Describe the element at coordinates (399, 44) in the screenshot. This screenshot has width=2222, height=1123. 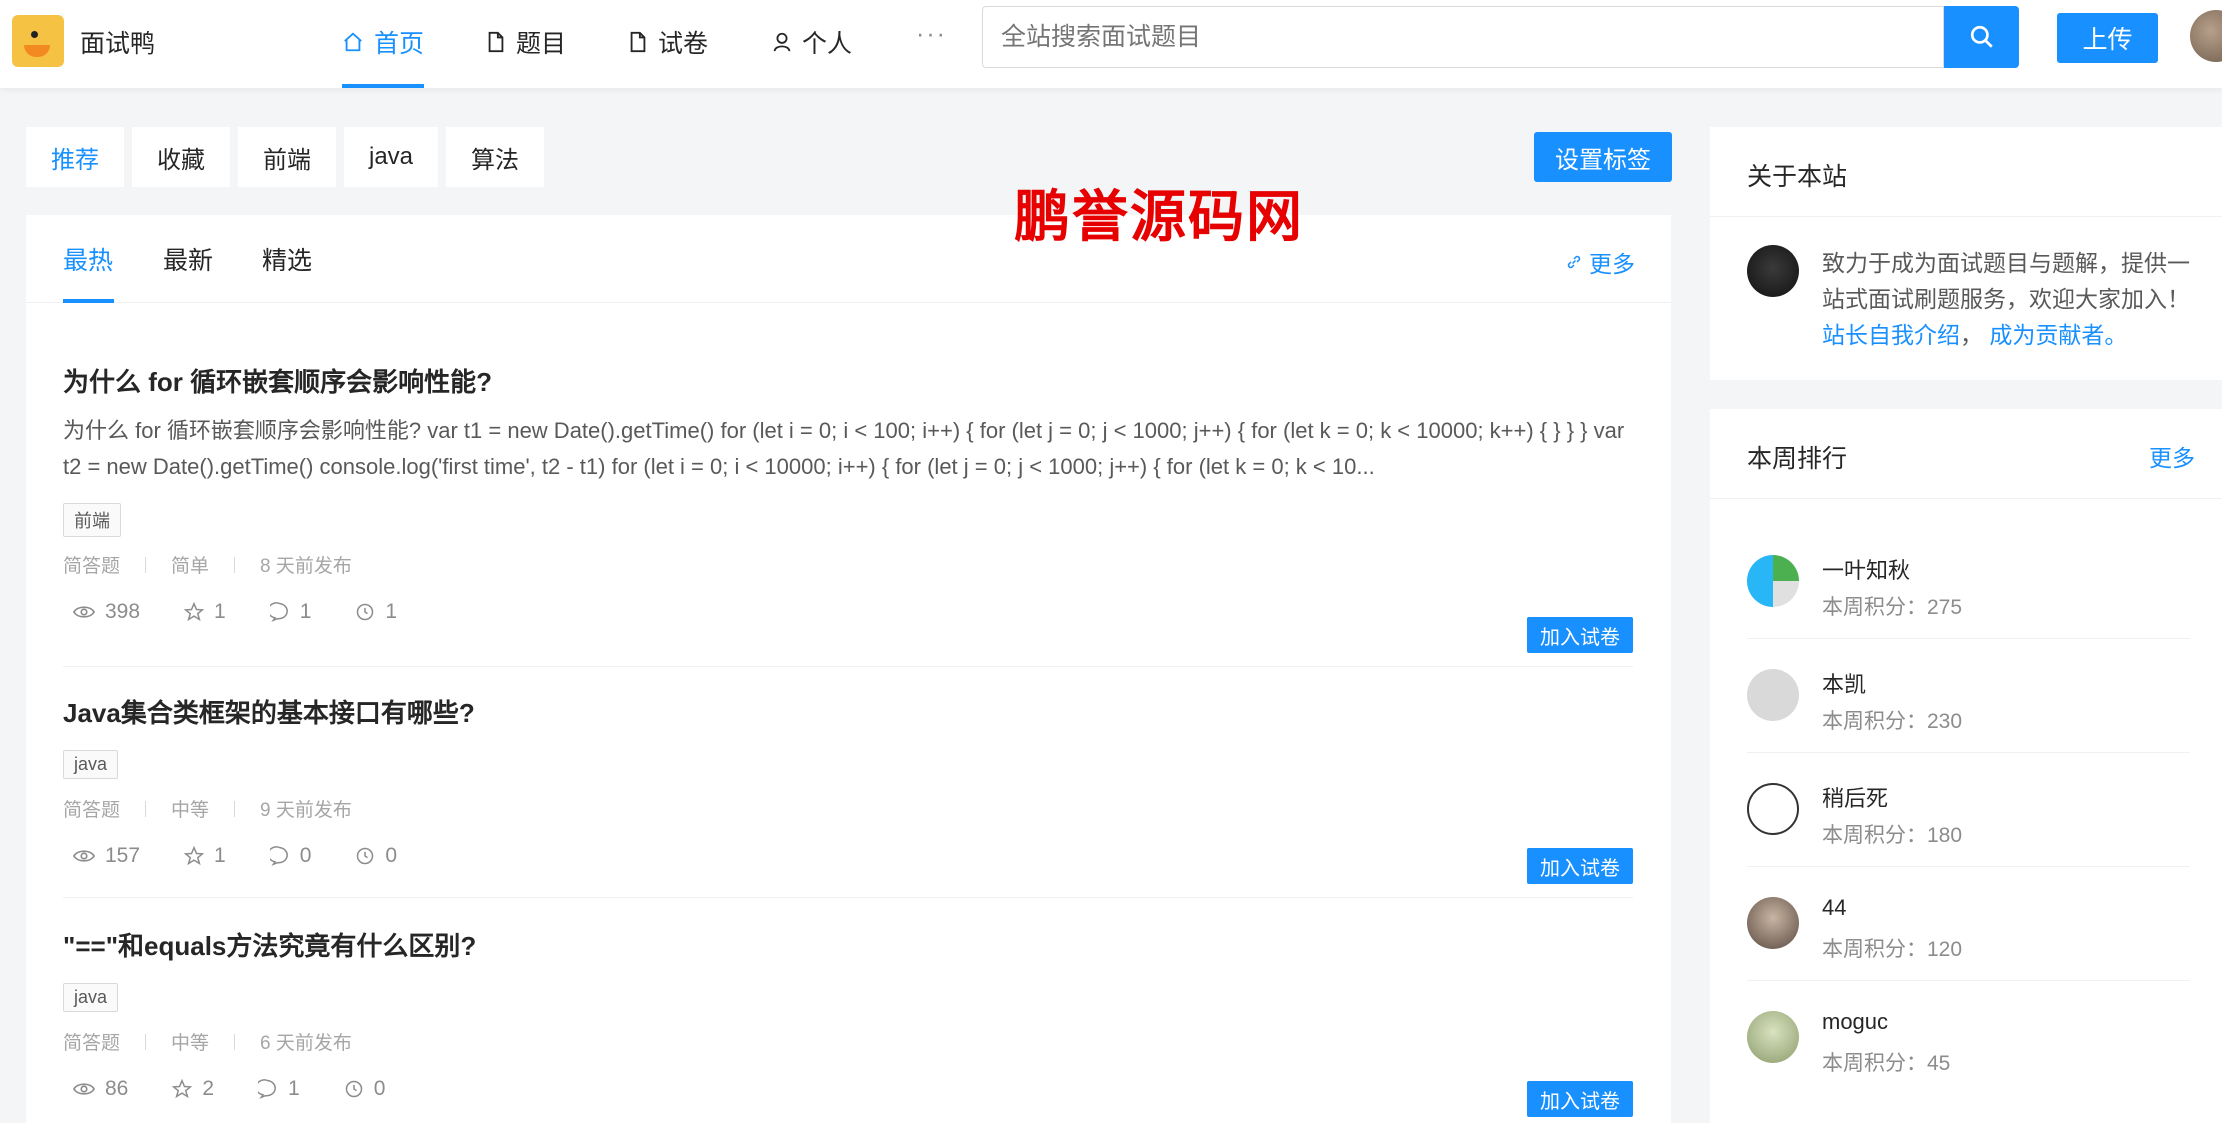
I see `nav-home-label: 首页` at that location.